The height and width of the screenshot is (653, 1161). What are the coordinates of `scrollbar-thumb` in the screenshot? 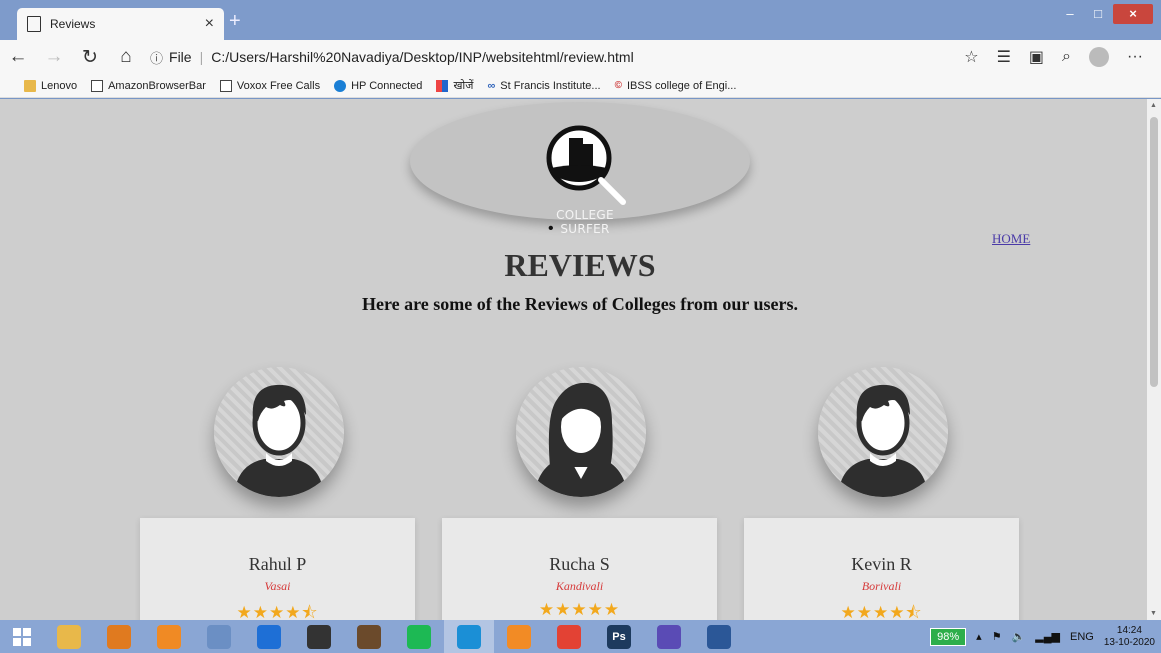 It's located at (1154, 252).